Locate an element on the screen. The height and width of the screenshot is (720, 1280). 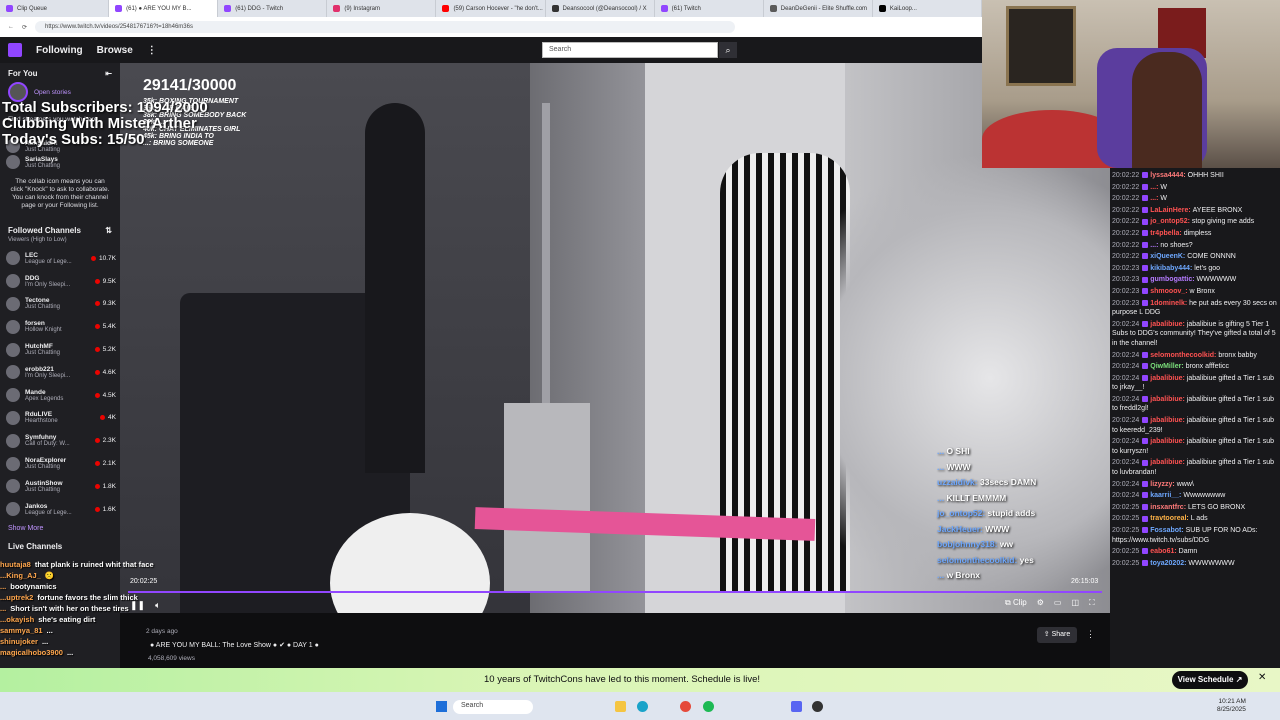
system-clock: 10:21 AM 8/25/2025 is located at coordinates (1231, 706).